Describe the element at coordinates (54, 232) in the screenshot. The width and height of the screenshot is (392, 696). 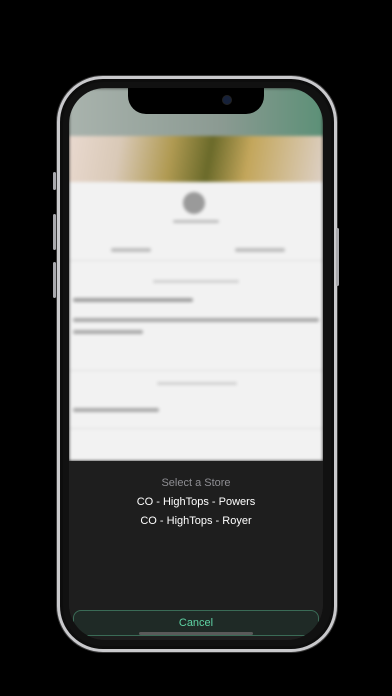
I see `volume-up-button` at that location.